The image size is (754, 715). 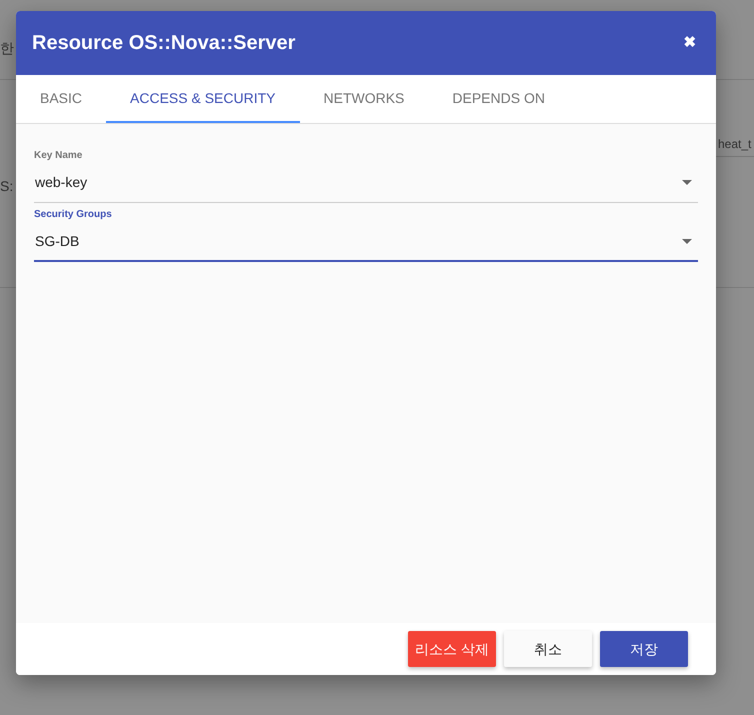 What do you see at coordinates (690, 43) in the screenshot?
I see `close-button: ✖` at bounding box center [690, 43].